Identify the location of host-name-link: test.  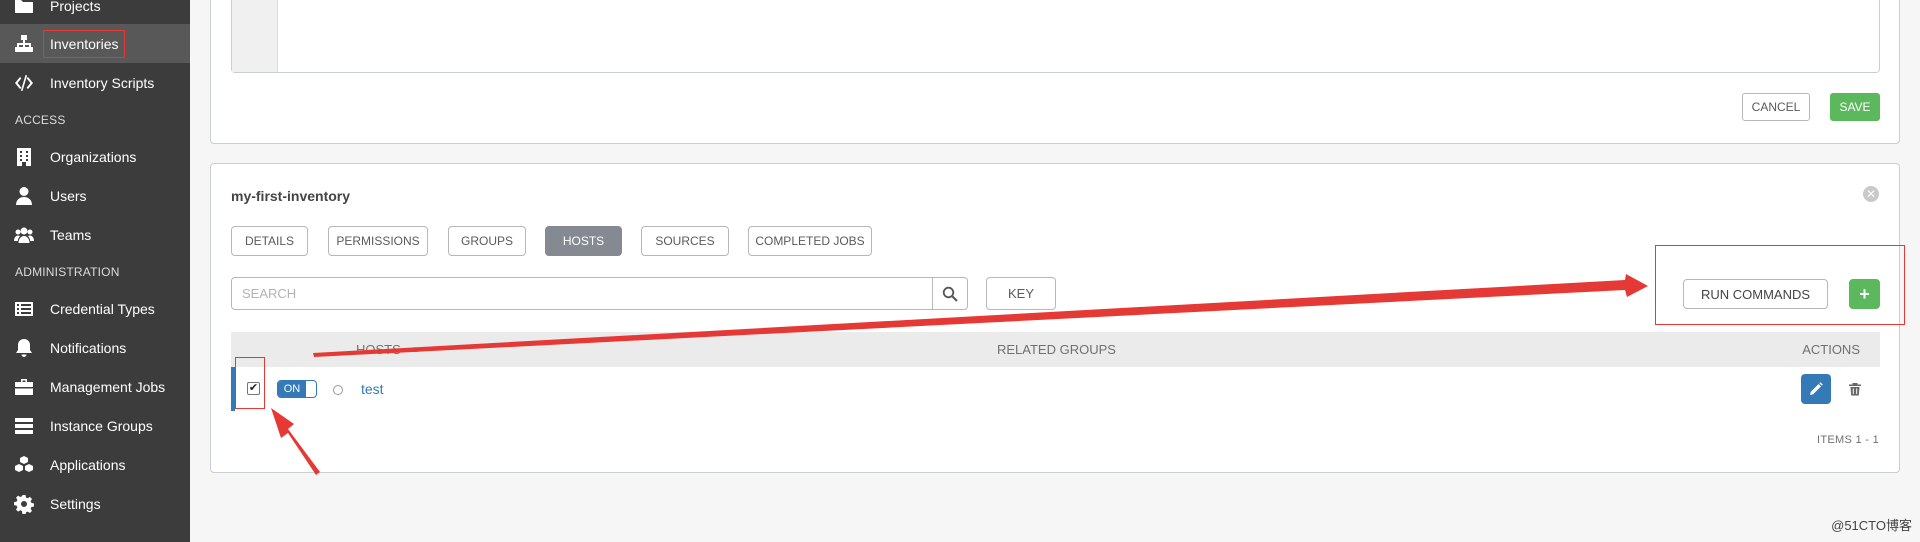
(372, 389).